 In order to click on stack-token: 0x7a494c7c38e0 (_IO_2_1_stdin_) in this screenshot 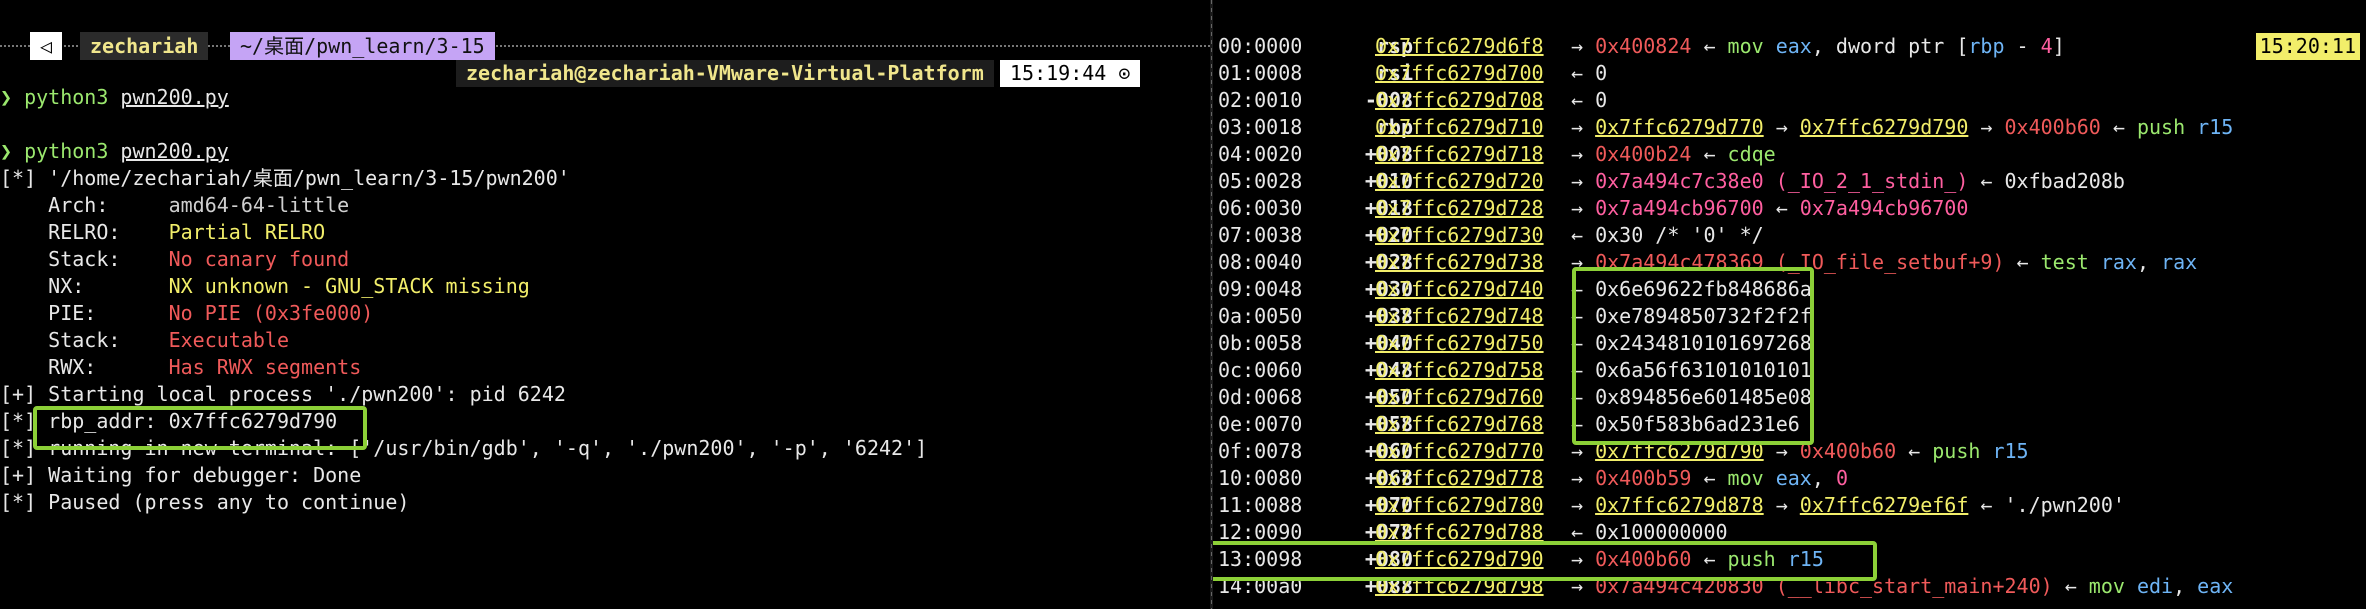, I will do `click(1782, 181)`.